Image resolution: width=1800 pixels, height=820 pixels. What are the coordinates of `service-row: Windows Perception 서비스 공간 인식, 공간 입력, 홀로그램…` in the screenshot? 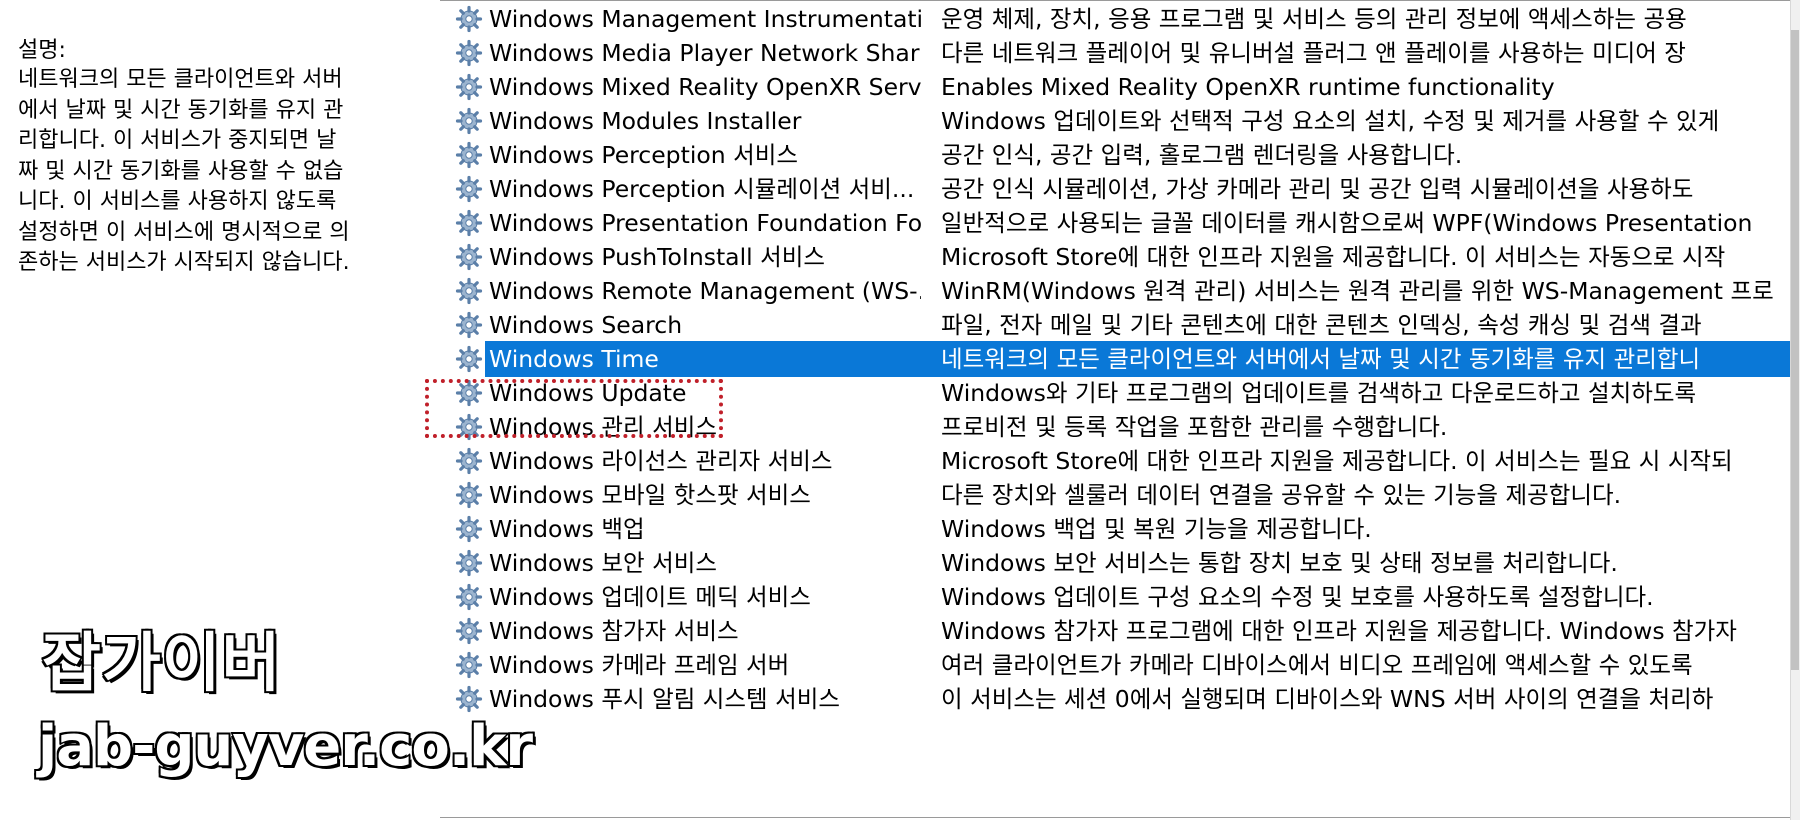 It's located at (1120, 155).